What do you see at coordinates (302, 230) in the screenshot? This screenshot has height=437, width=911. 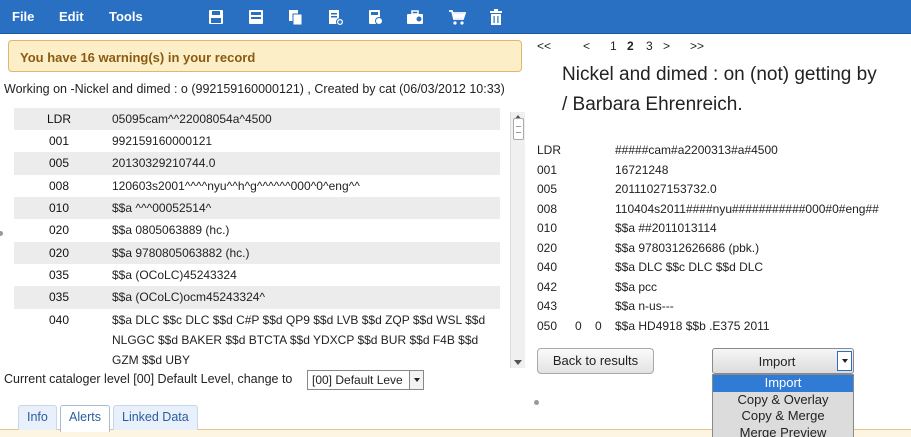 I see `field-value: $$a 0805063889 (hc.)` at bounding box center [302, 230].